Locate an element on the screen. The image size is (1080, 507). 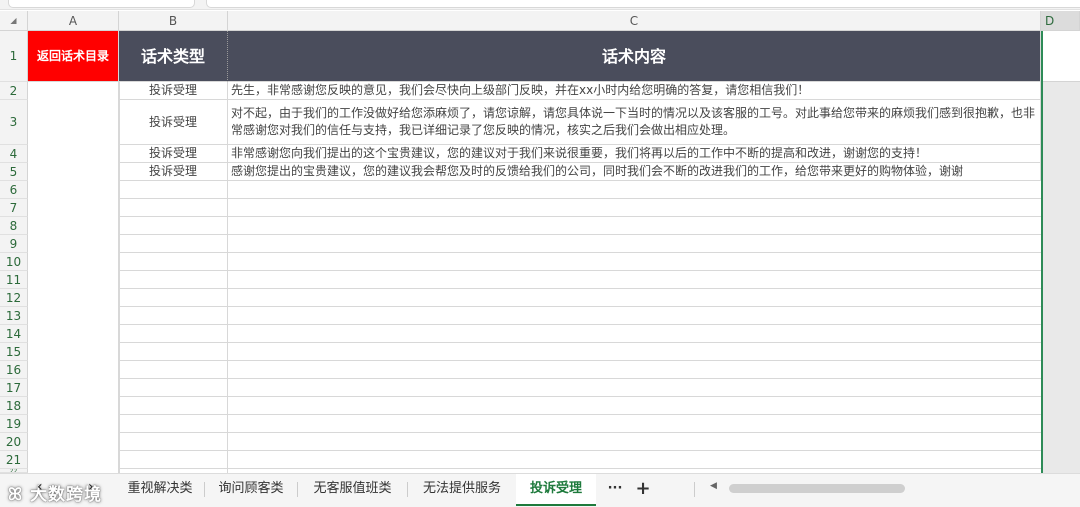
horizontal-scrollbar is located at coordinates (817, 488).